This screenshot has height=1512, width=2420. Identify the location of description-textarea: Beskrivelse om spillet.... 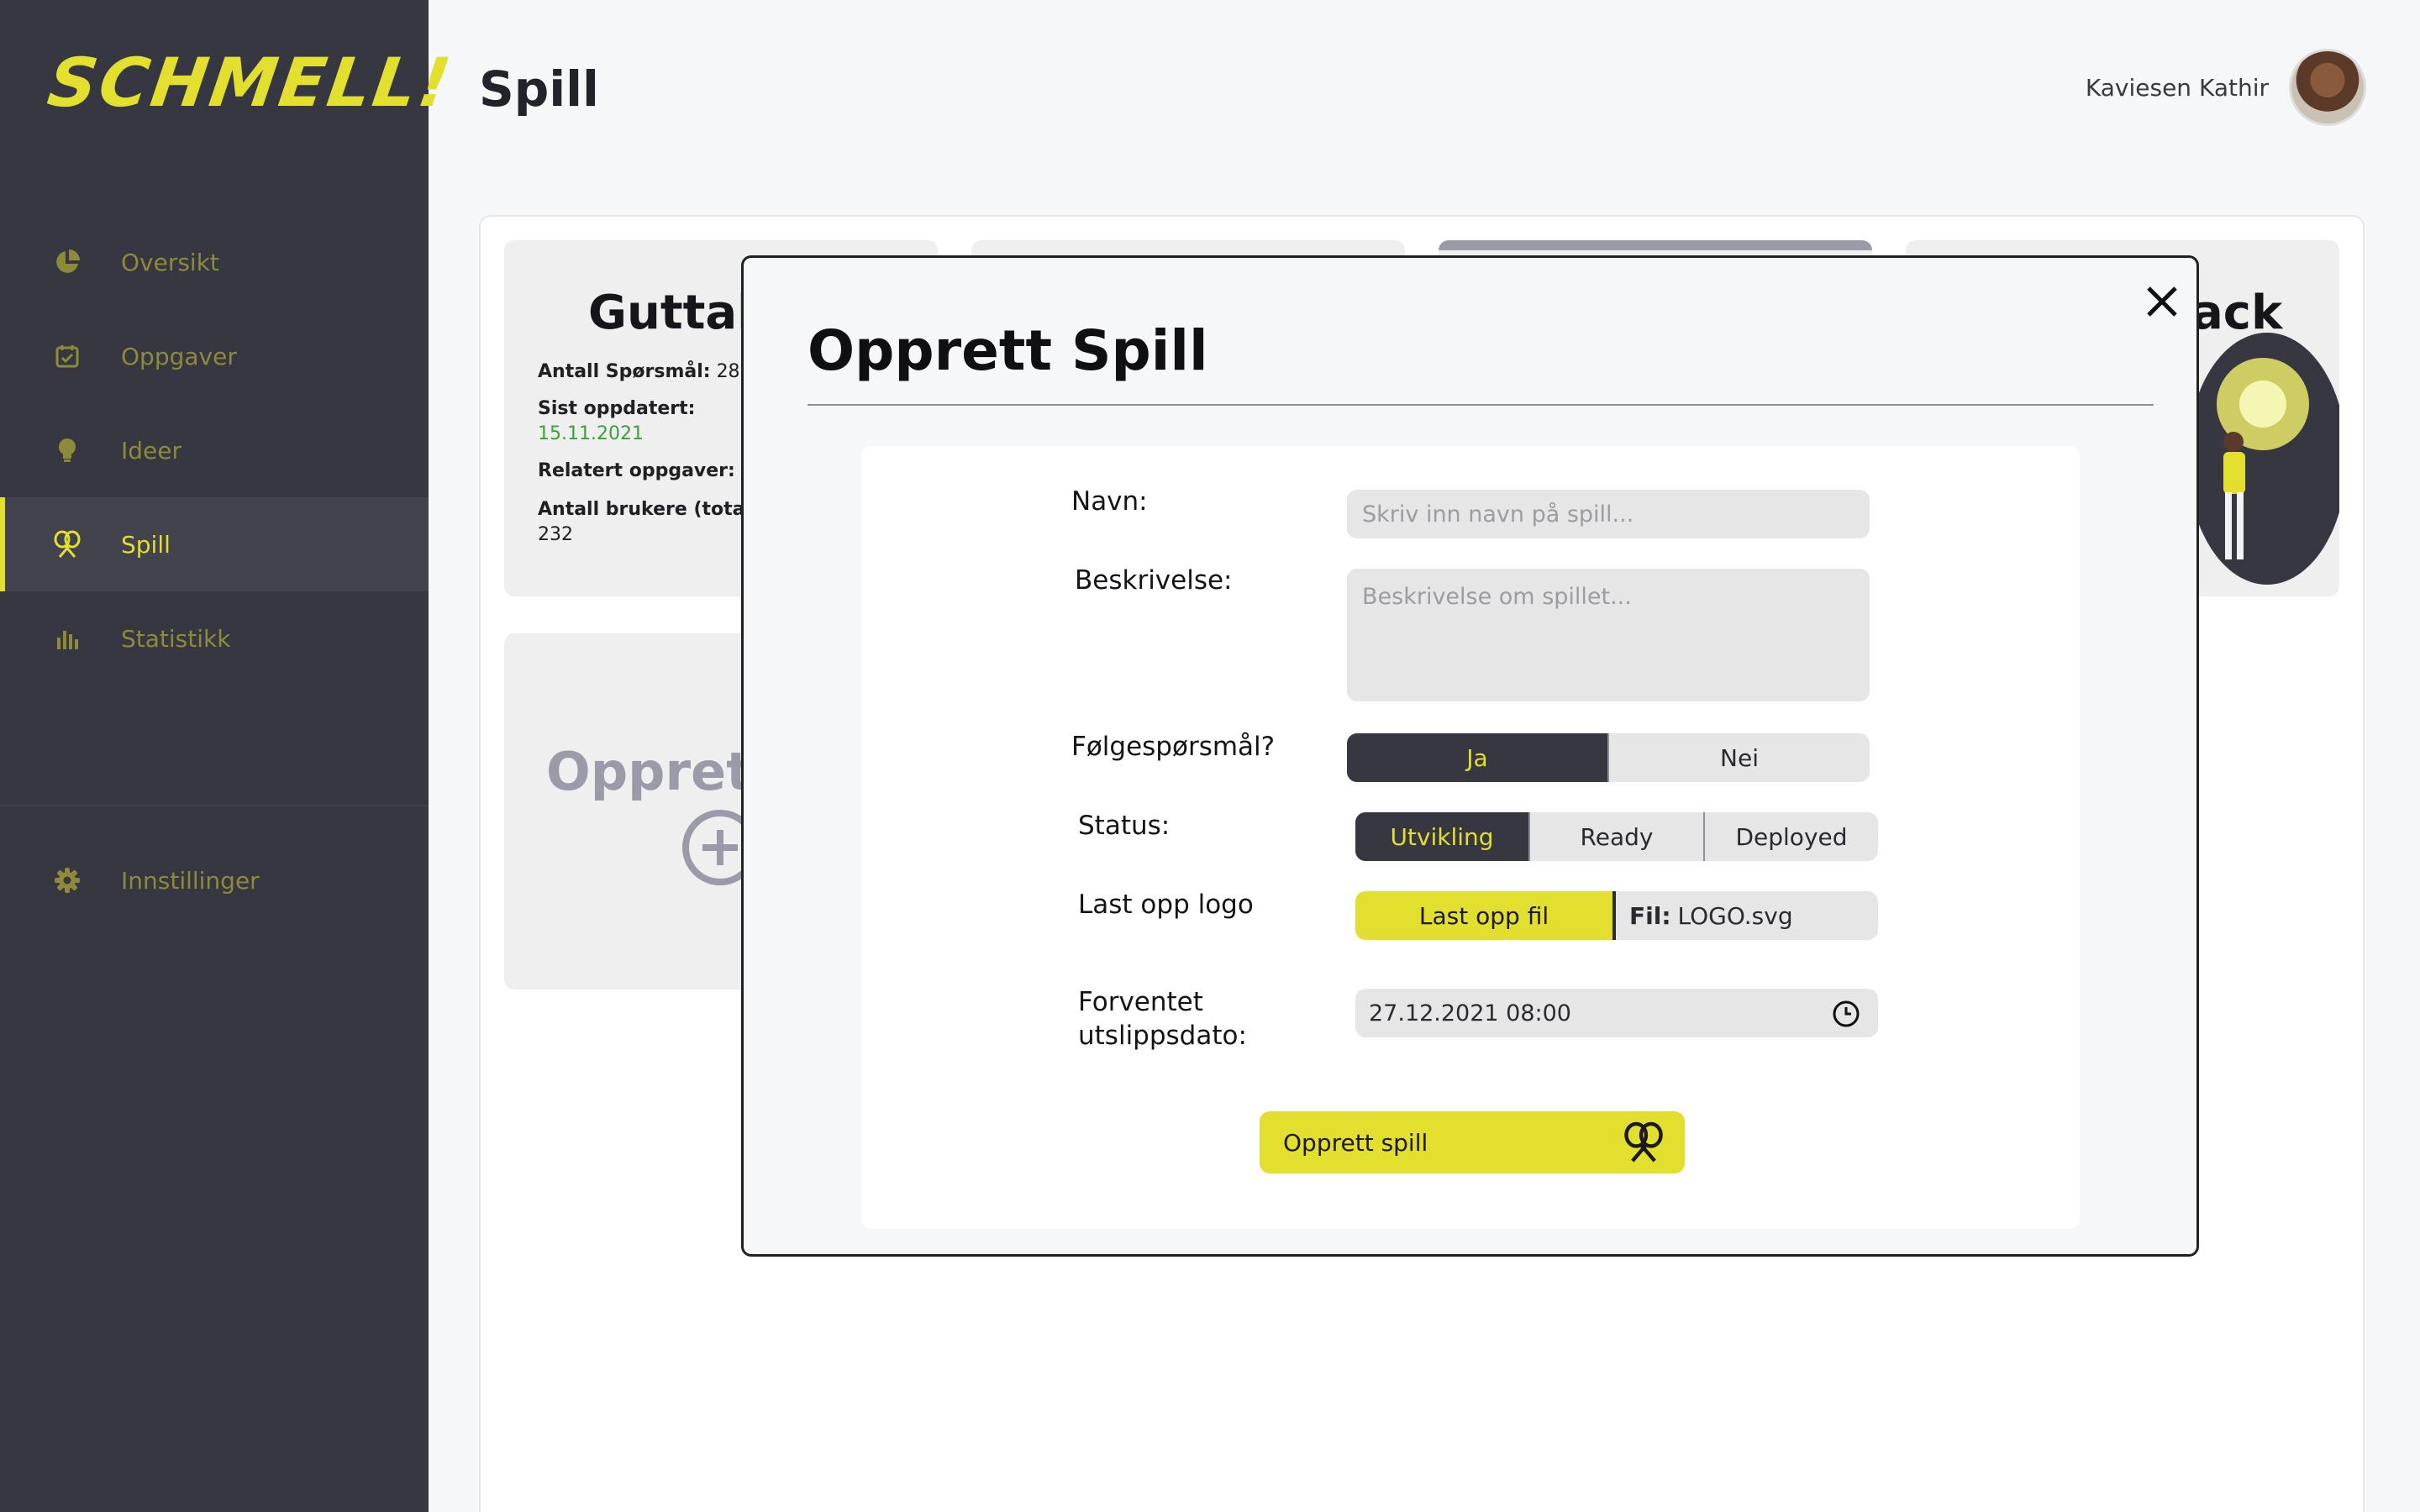
(1608, 635).